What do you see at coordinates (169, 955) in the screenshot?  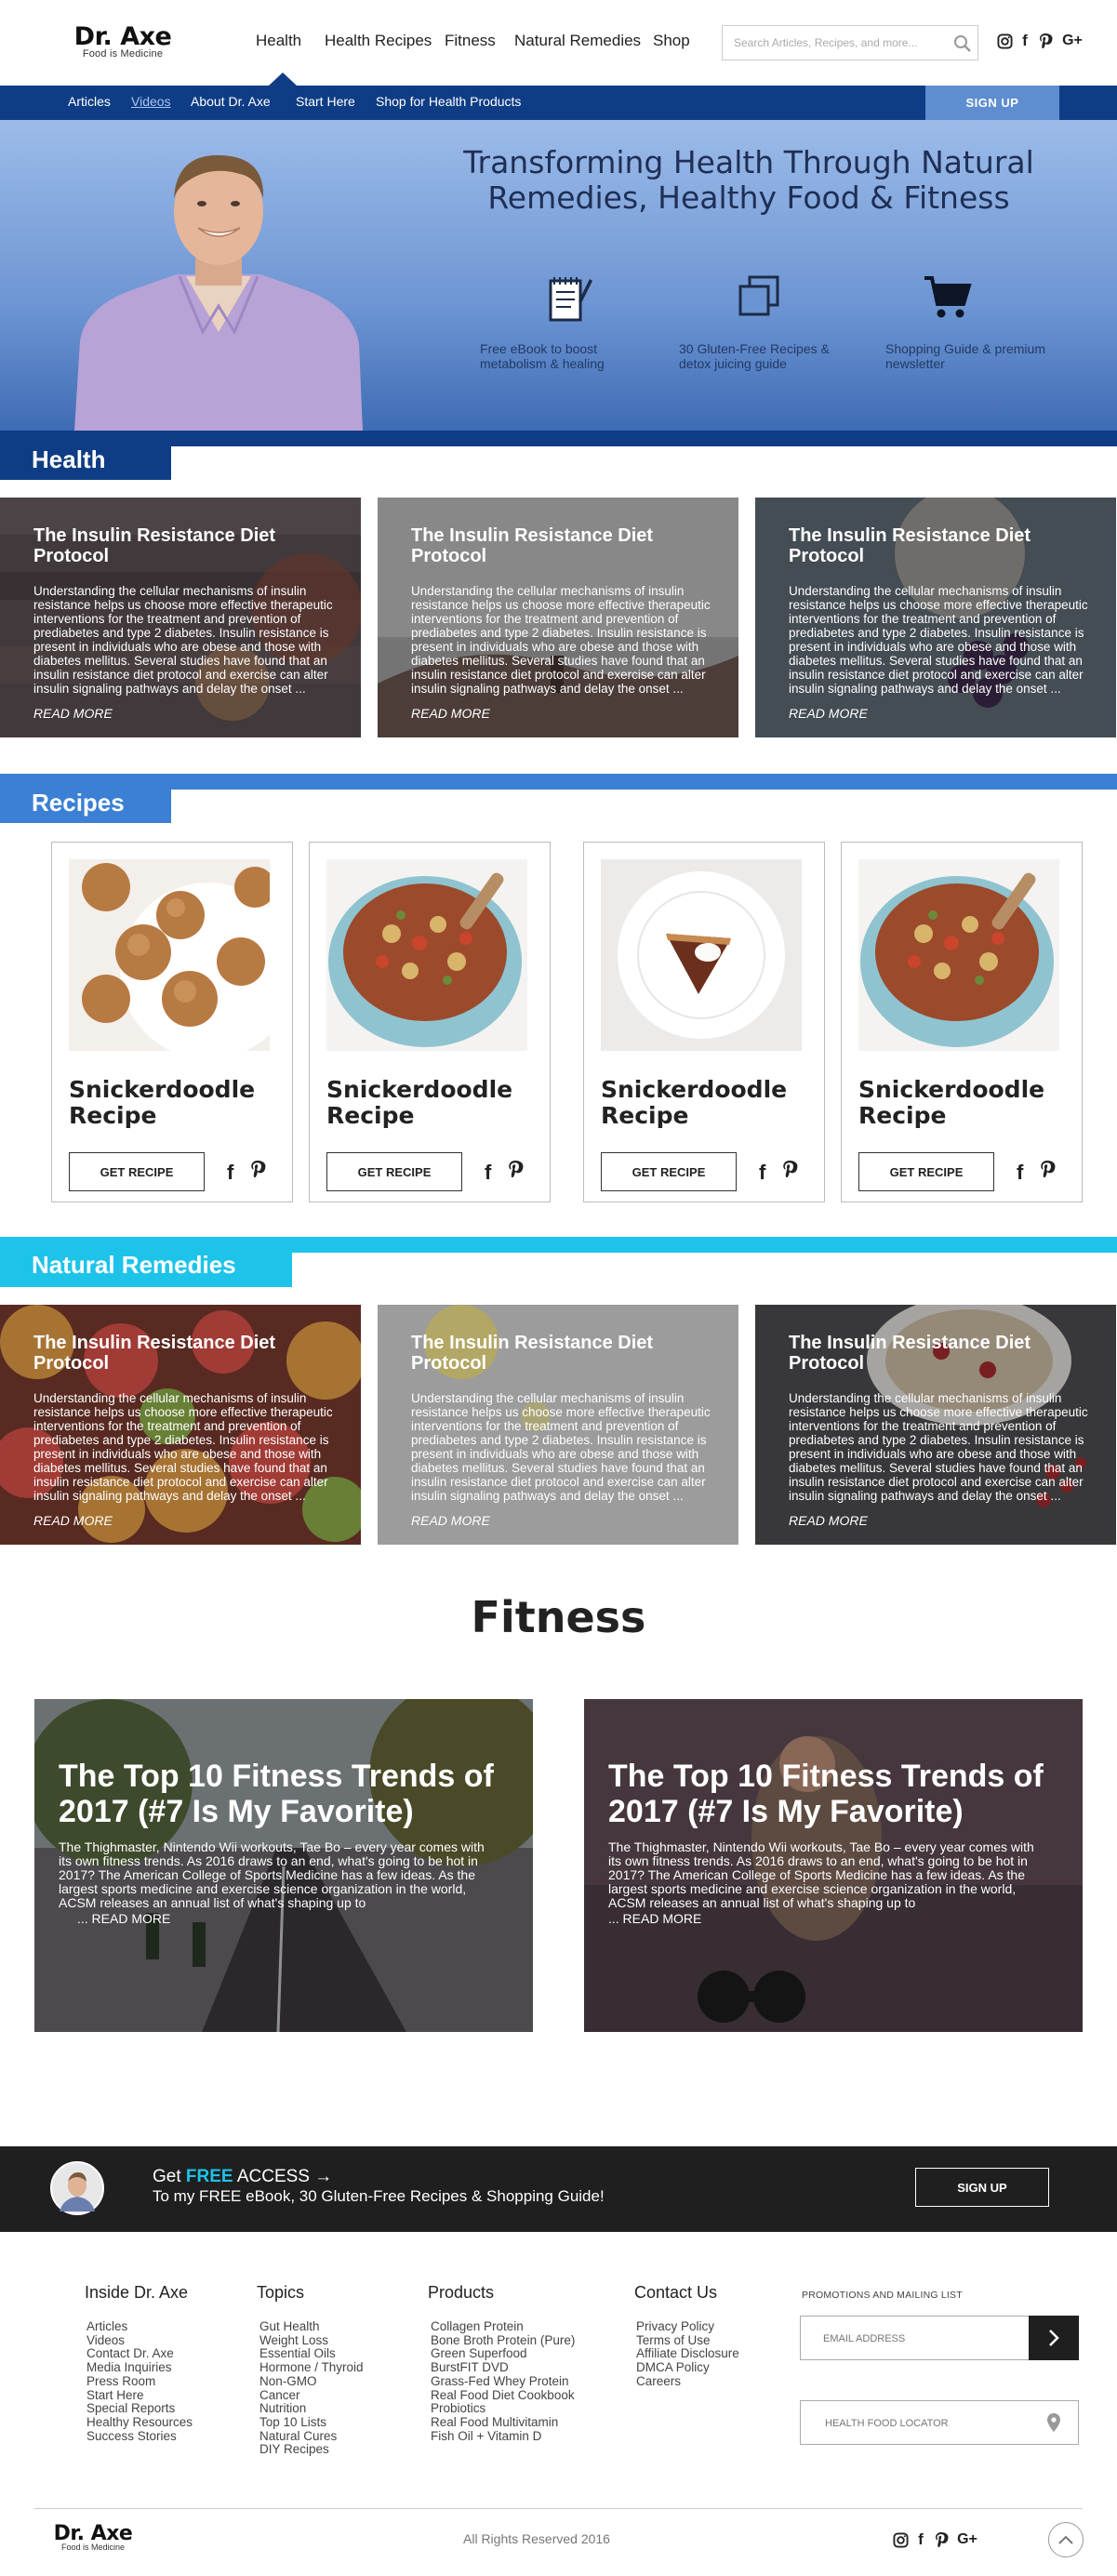 I see `recipe-image-cookies` at bounding box center [169, 955].